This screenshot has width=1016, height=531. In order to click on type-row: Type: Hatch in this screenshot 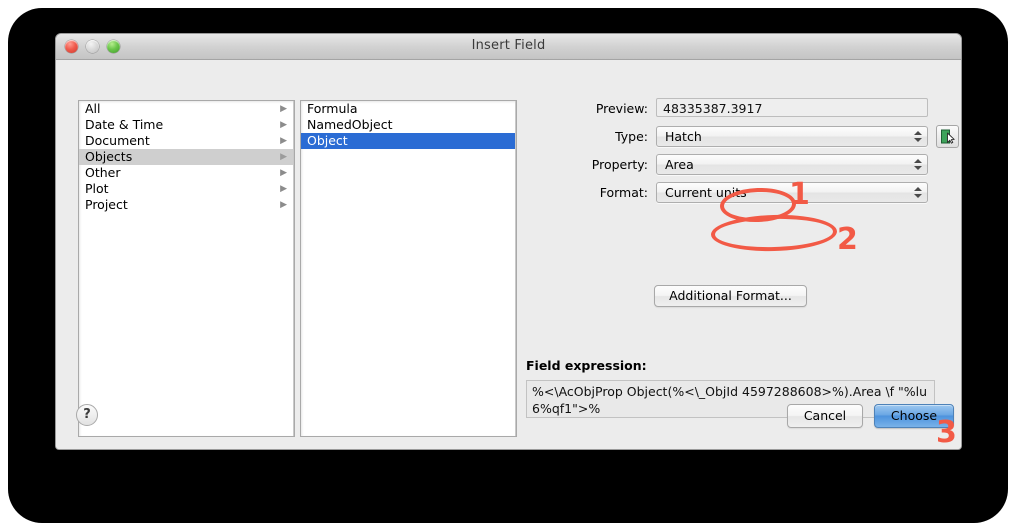, I will do `click(742, 136)`.